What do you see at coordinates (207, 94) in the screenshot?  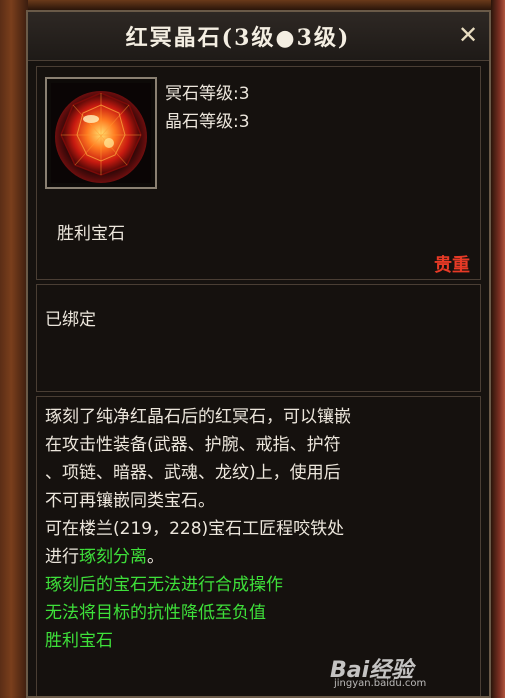 I see `stat-mingshi-level: 冥石等级:3` at bounding box center [207, 94].